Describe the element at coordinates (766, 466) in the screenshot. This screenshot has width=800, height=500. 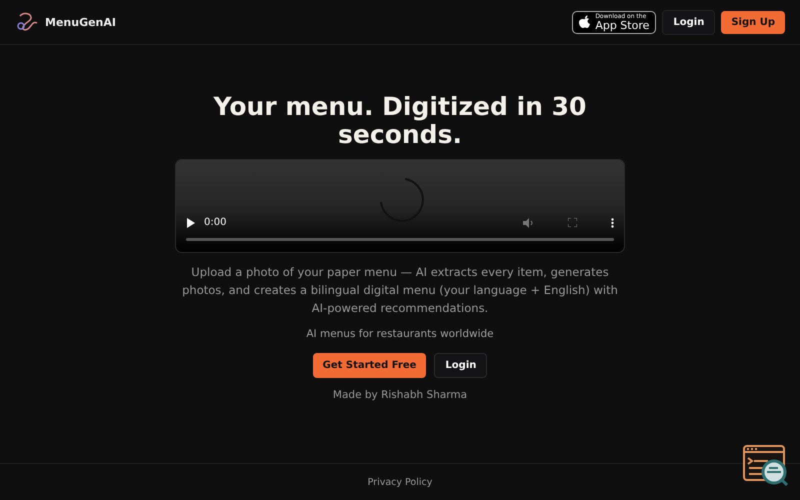
I see `chat-widget-icon` at that location.